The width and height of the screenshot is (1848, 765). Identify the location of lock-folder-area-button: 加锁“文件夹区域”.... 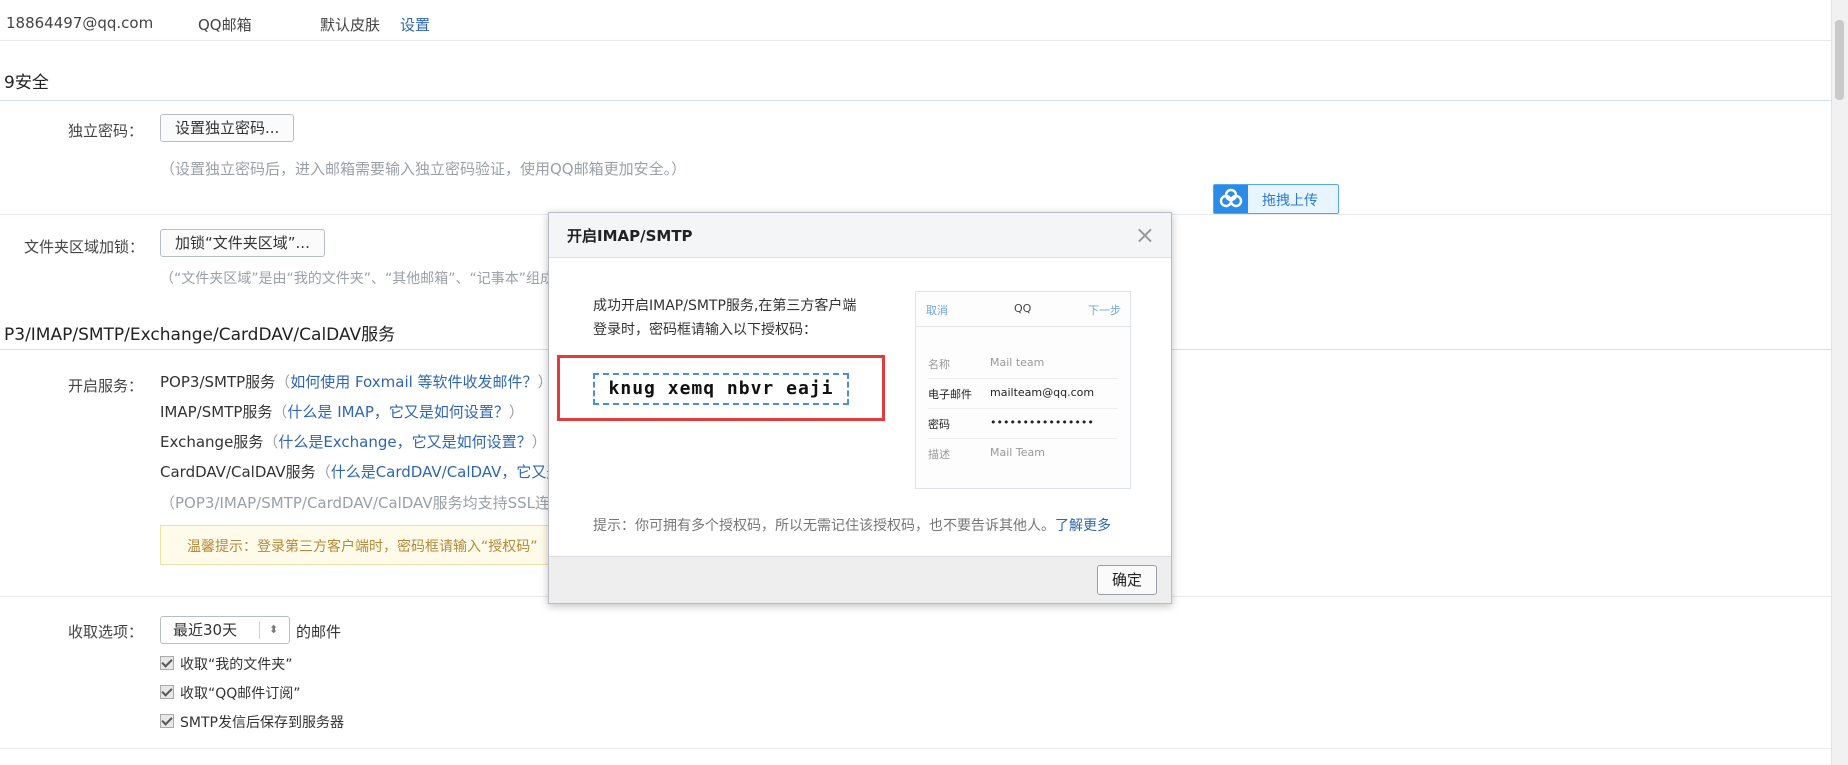
(242, 243).